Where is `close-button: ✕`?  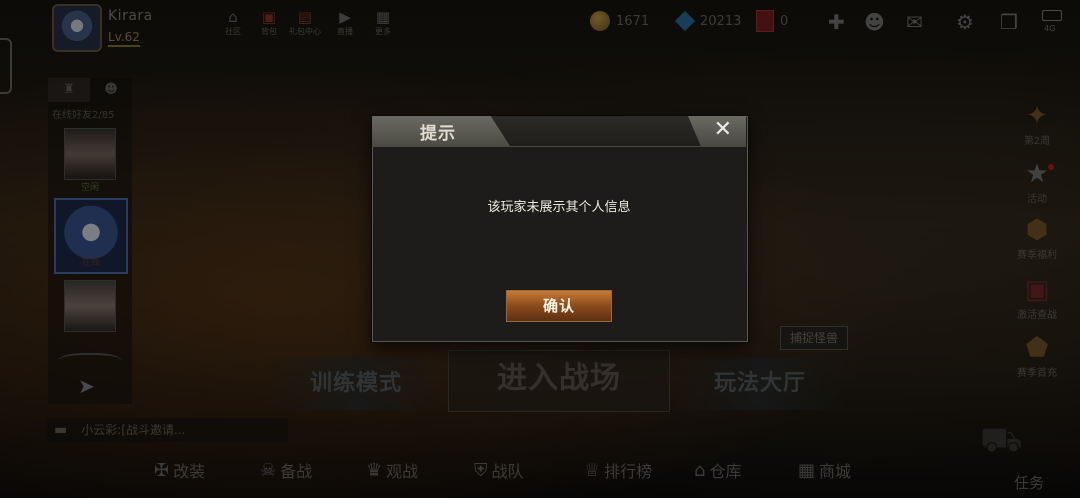
close-button: ✕ is located at coordinates (717, 131).